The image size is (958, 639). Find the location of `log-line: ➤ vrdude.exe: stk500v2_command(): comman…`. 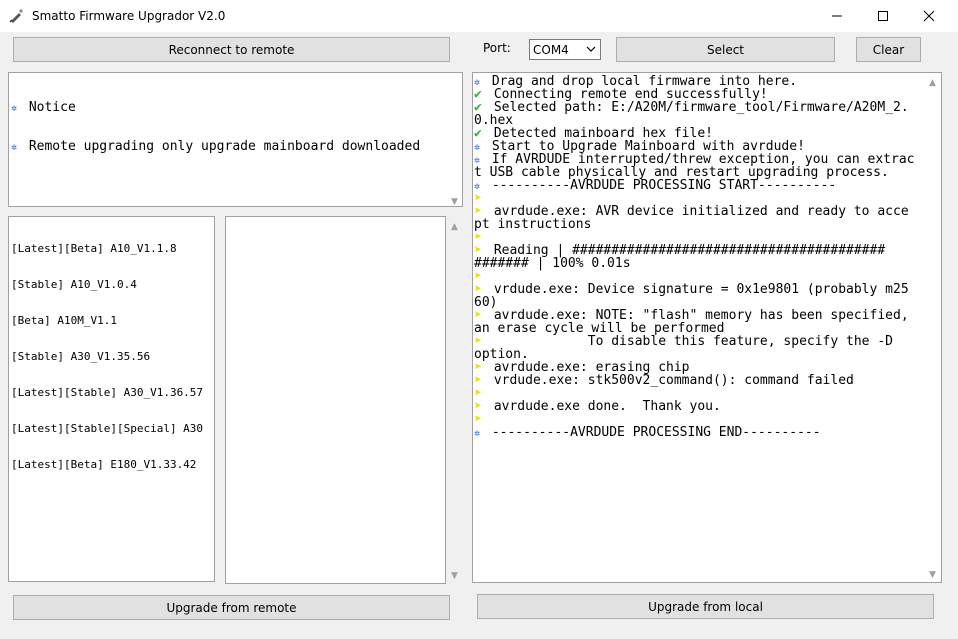

log-line: ➤ vrdude.exe: stk500v2_command(): comman… is located at coordinates (694, 380).